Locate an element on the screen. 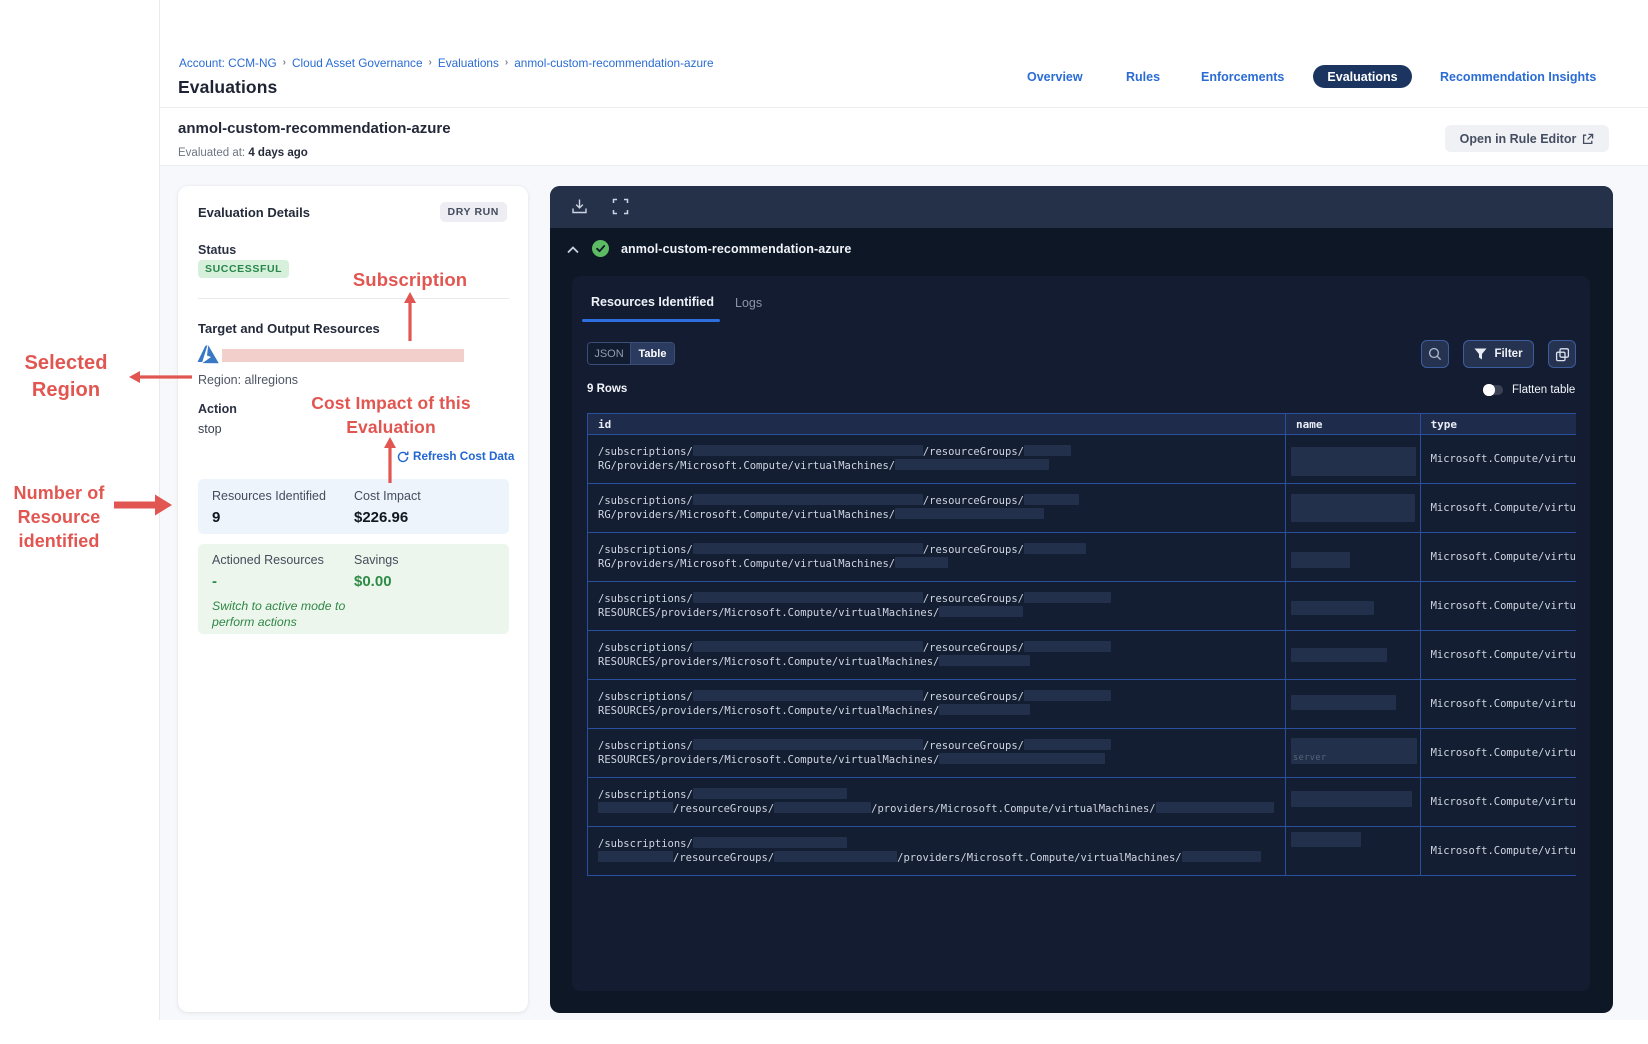  download-icon is located at coordinates (579, 206).